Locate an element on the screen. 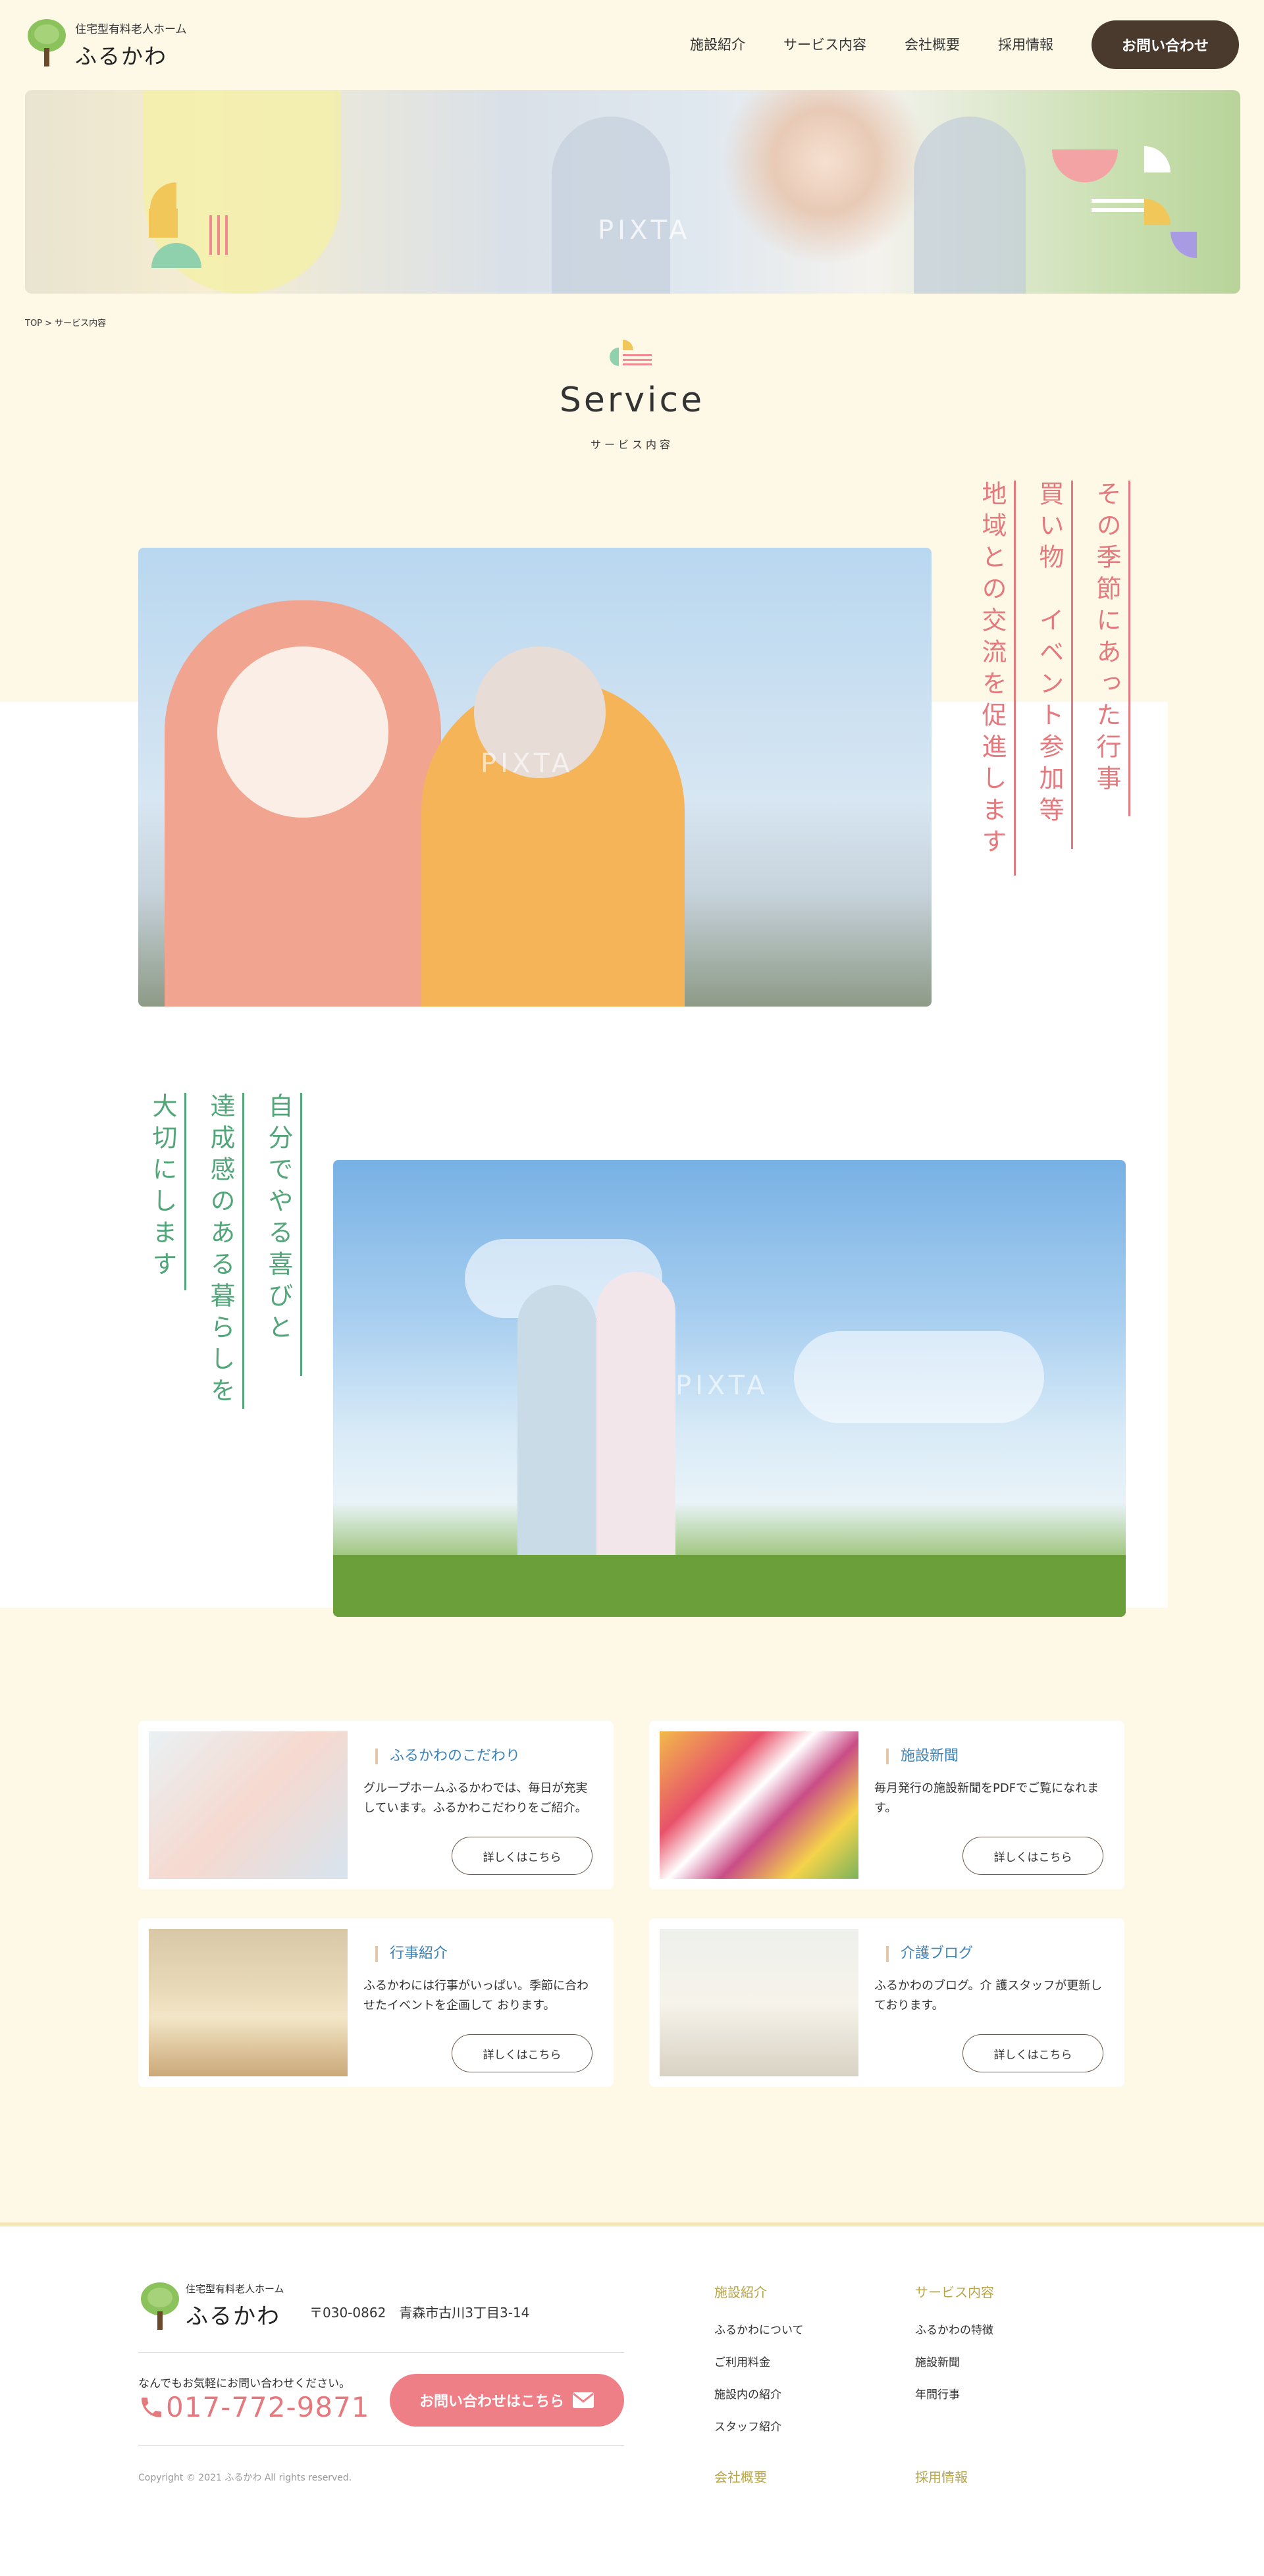 The height and width of the screenshot is (2576, 1264). footer-col-service: サービス内容 ふるかわの特徴 施設新聞 年間行事 is located at coordinates (954, 2342).